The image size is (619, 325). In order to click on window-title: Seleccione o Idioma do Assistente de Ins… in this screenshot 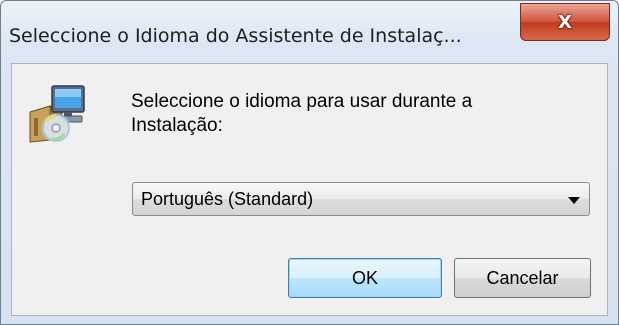, I will do `click(235, 36)`.